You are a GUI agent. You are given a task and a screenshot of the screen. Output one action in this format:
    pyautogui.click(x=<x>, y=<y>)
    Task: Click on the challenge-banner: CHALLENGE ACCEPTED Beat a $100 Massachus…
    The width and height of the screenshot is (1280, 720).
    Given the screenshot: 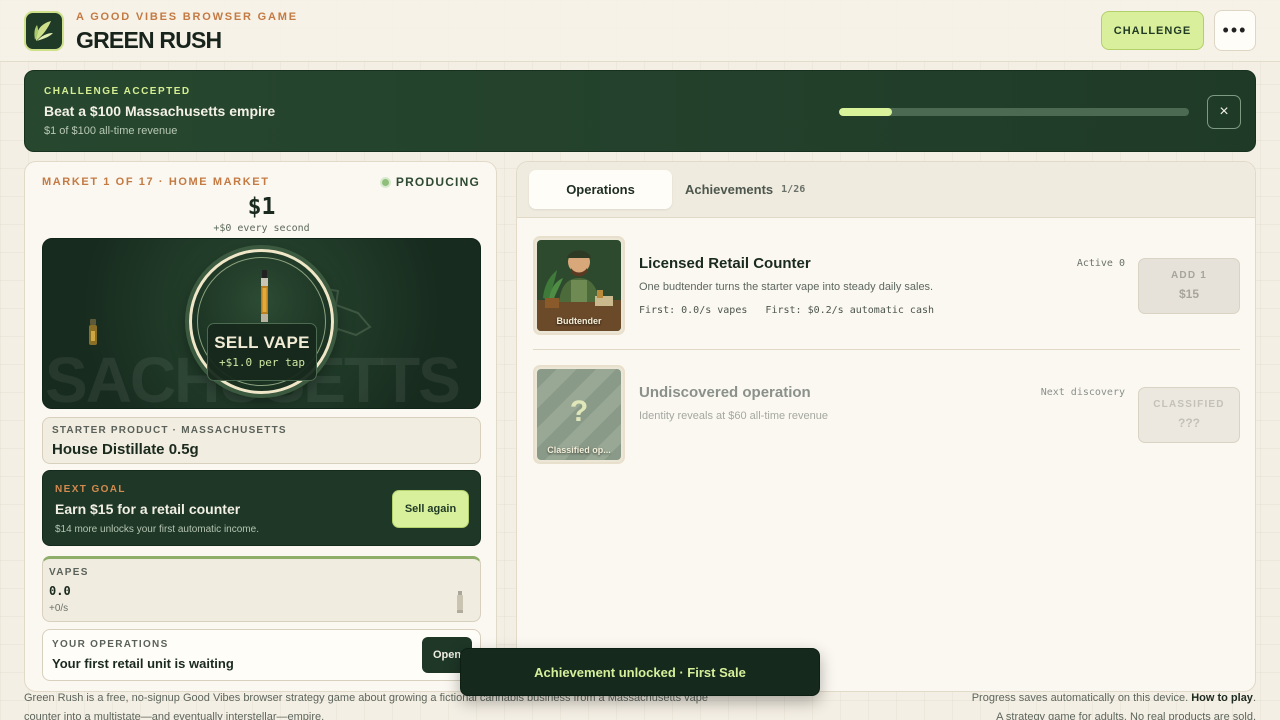 What is the action you would take?
    pyautogui.click(x=640, y=111)
    